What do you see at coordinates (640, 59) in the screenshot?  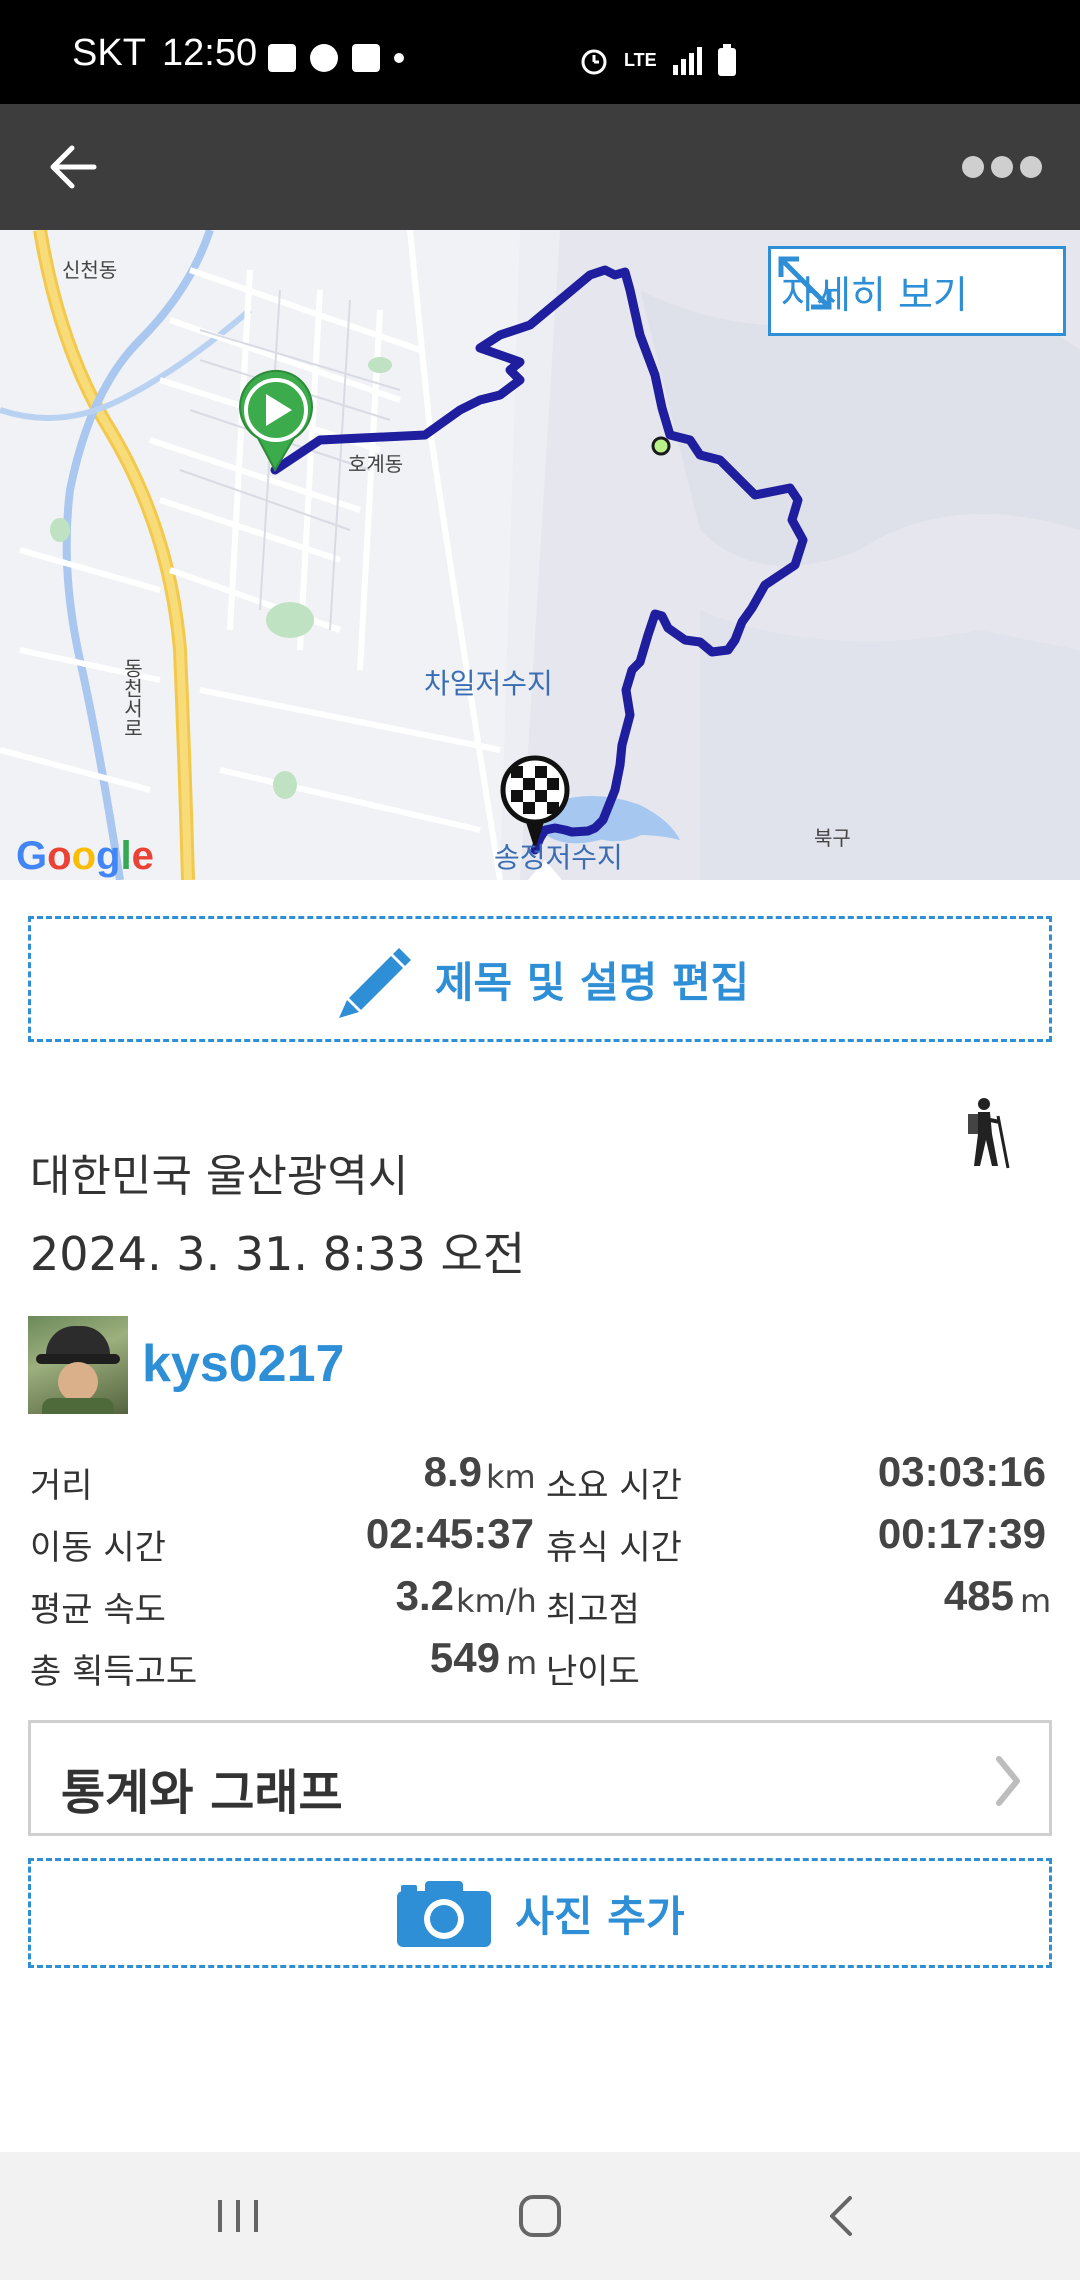 I see `network-type: LTE` at bounding box center [640, 59].